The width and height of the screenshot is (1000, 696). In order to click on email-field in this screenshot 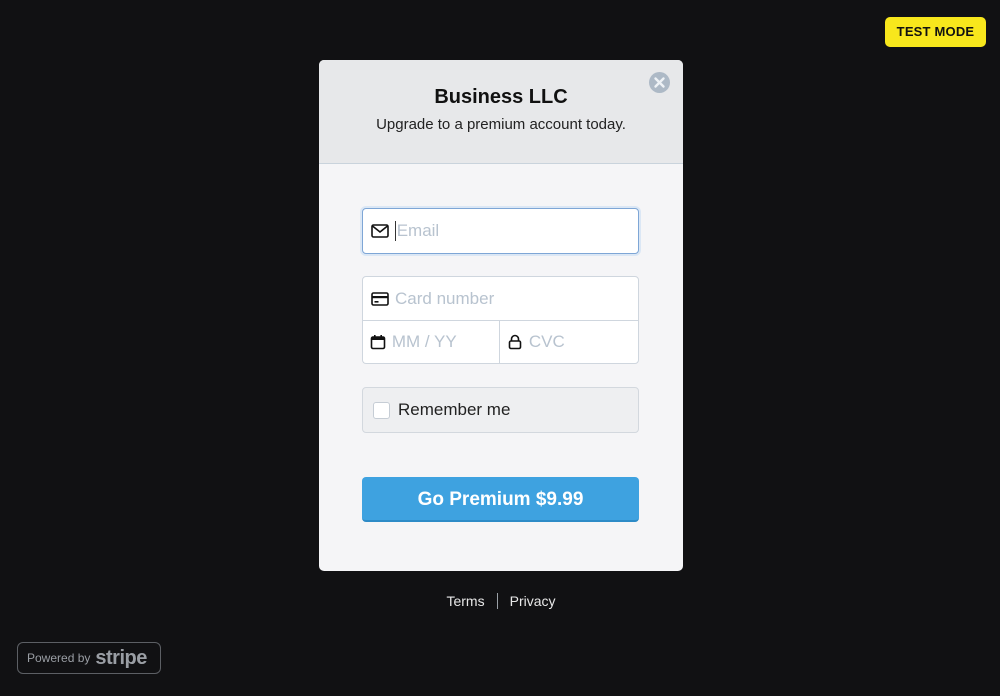, I will do `click(500, 231)`.